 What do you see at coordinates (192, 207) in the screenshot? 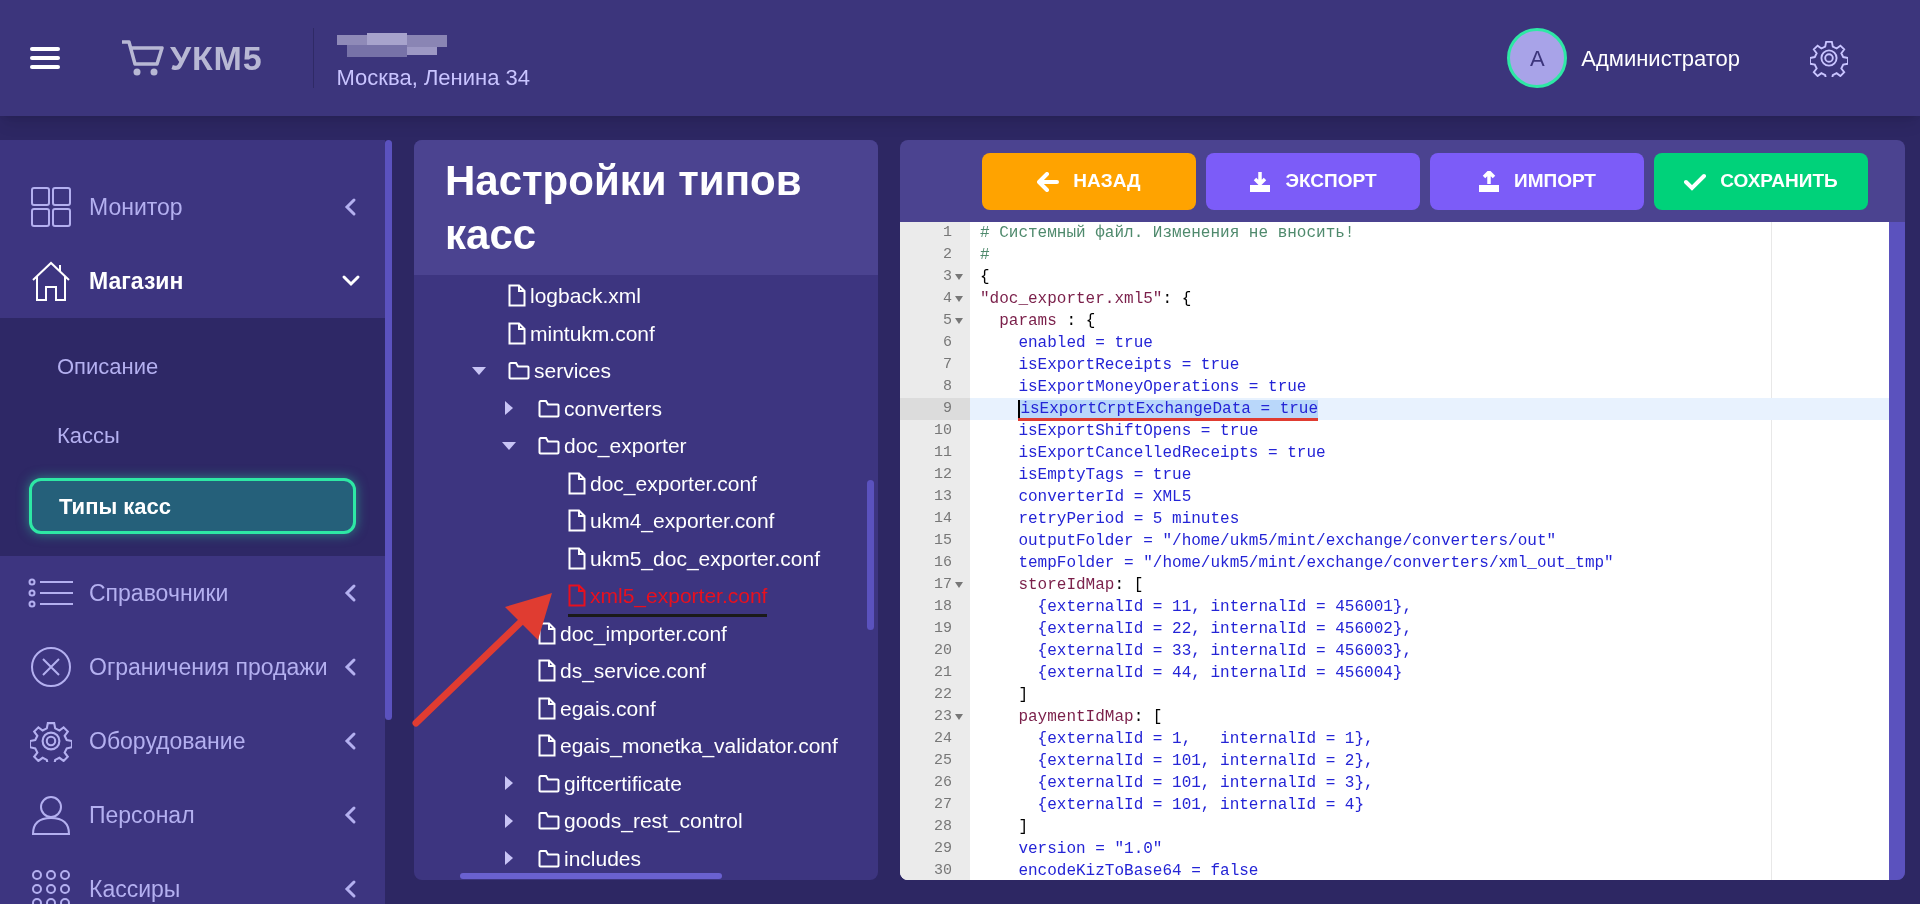
I see `menu-item: Монитор` at bounding box center [192, 207].